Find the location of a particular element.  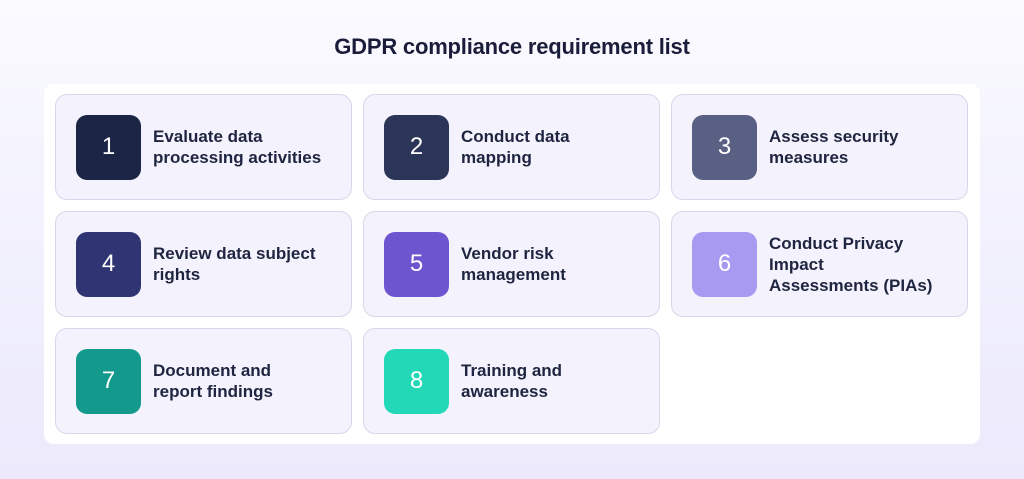

step-number-badge: 2 is located at coordinates (416, 147).